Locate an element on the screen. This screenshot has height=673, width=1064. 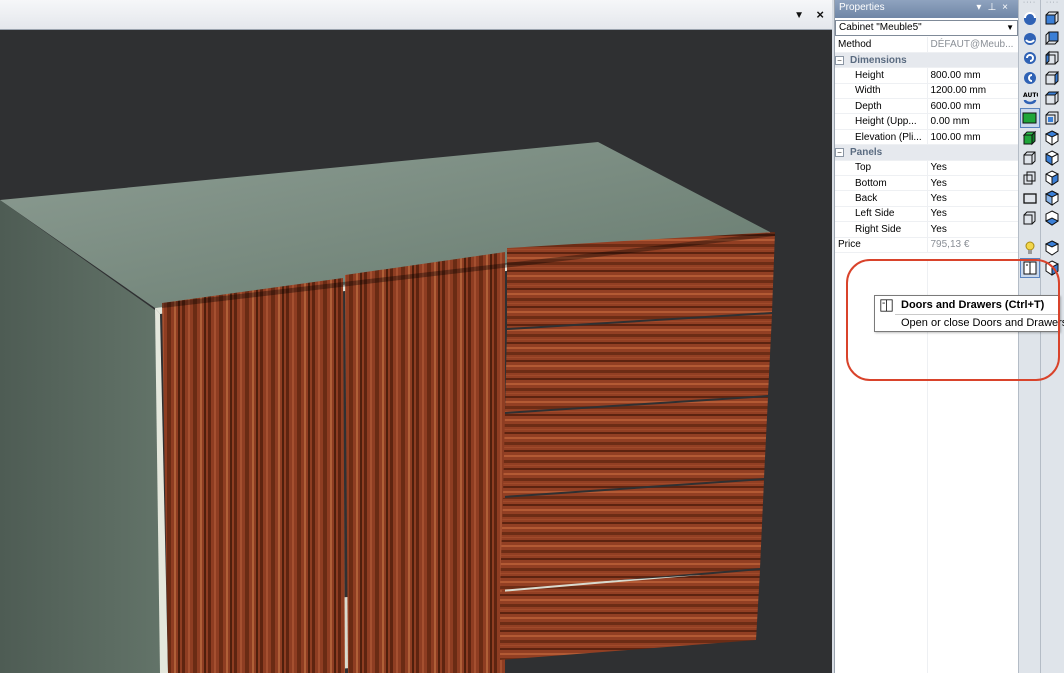
auto-view-icon: AUTO is located at coordinates (1030, 98).